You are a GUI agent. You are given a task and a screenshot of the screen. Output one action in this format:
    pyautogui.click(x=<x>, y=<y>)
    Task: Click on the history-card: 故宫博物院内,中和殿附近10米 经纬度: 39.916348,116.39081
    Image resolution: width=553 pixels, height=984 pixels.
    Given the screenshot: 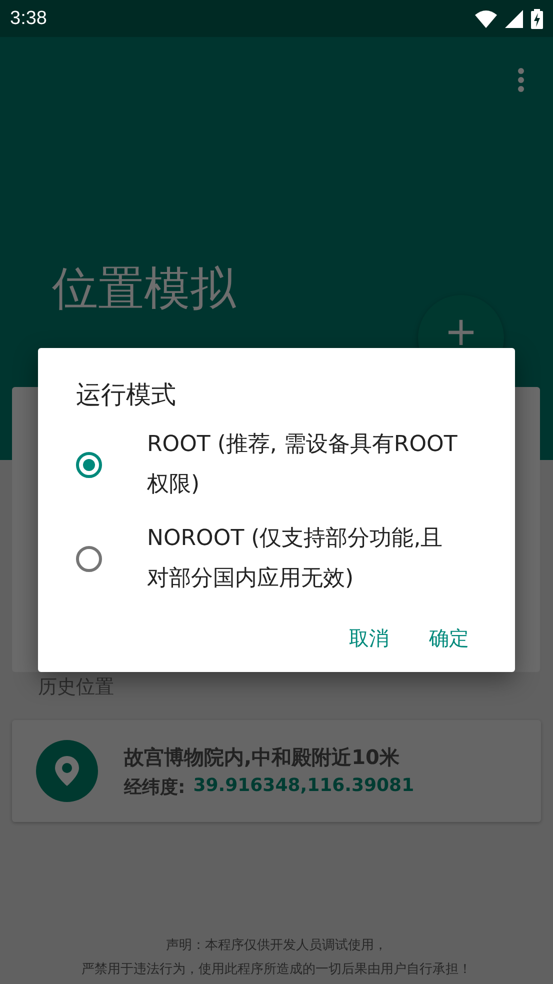 What is the action you would take?
    pyautogui.click(x=276, y=771)
    